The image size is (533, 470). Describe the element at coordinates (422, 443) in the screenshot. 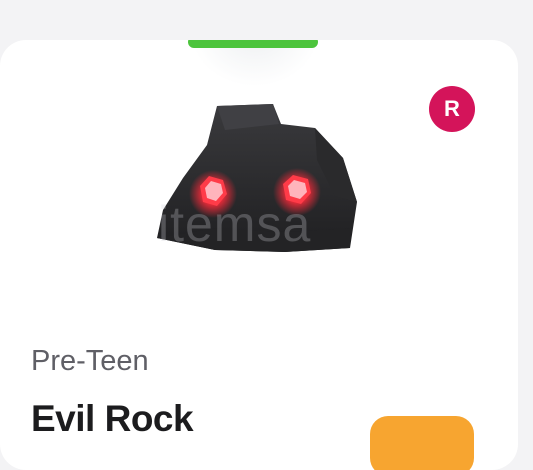

I see `action-button` at that location.